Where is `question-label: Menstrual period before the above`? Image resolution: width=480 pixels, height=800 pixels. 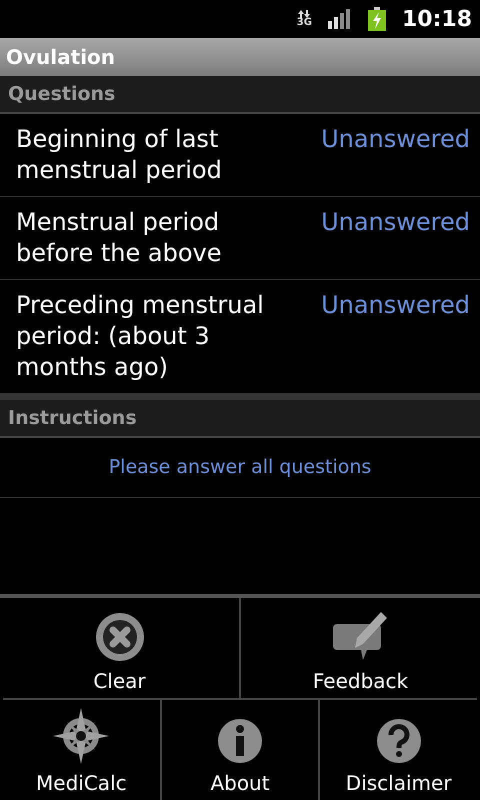
question-label: Menstrual period before the above is located at coordinates (119, 238).